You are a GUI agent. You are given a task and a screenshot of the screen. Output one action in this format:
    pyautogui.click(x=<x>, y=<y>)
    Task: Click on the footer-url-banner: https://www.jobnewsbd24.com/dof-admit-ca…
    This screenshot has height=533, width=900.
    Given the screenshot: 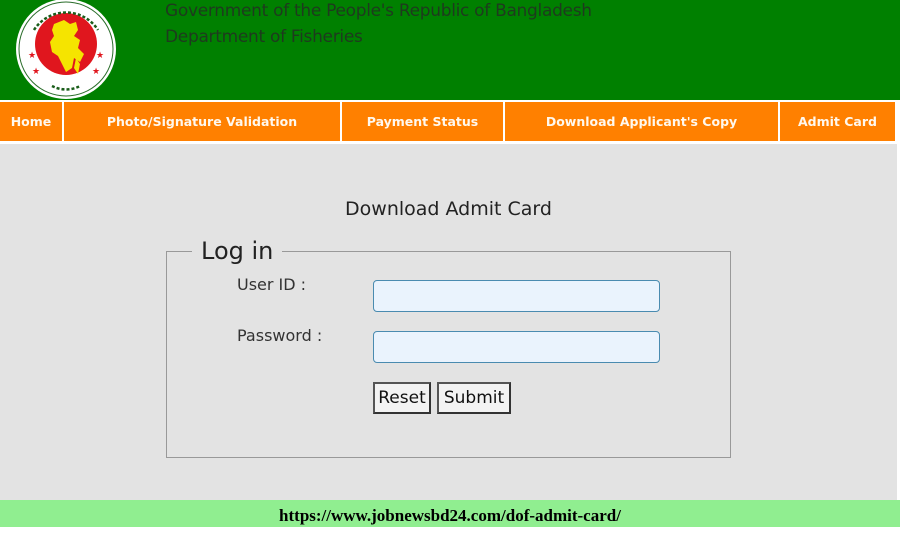 What is the action you would take?
    pyautogui.click(x=450, y=513)
    